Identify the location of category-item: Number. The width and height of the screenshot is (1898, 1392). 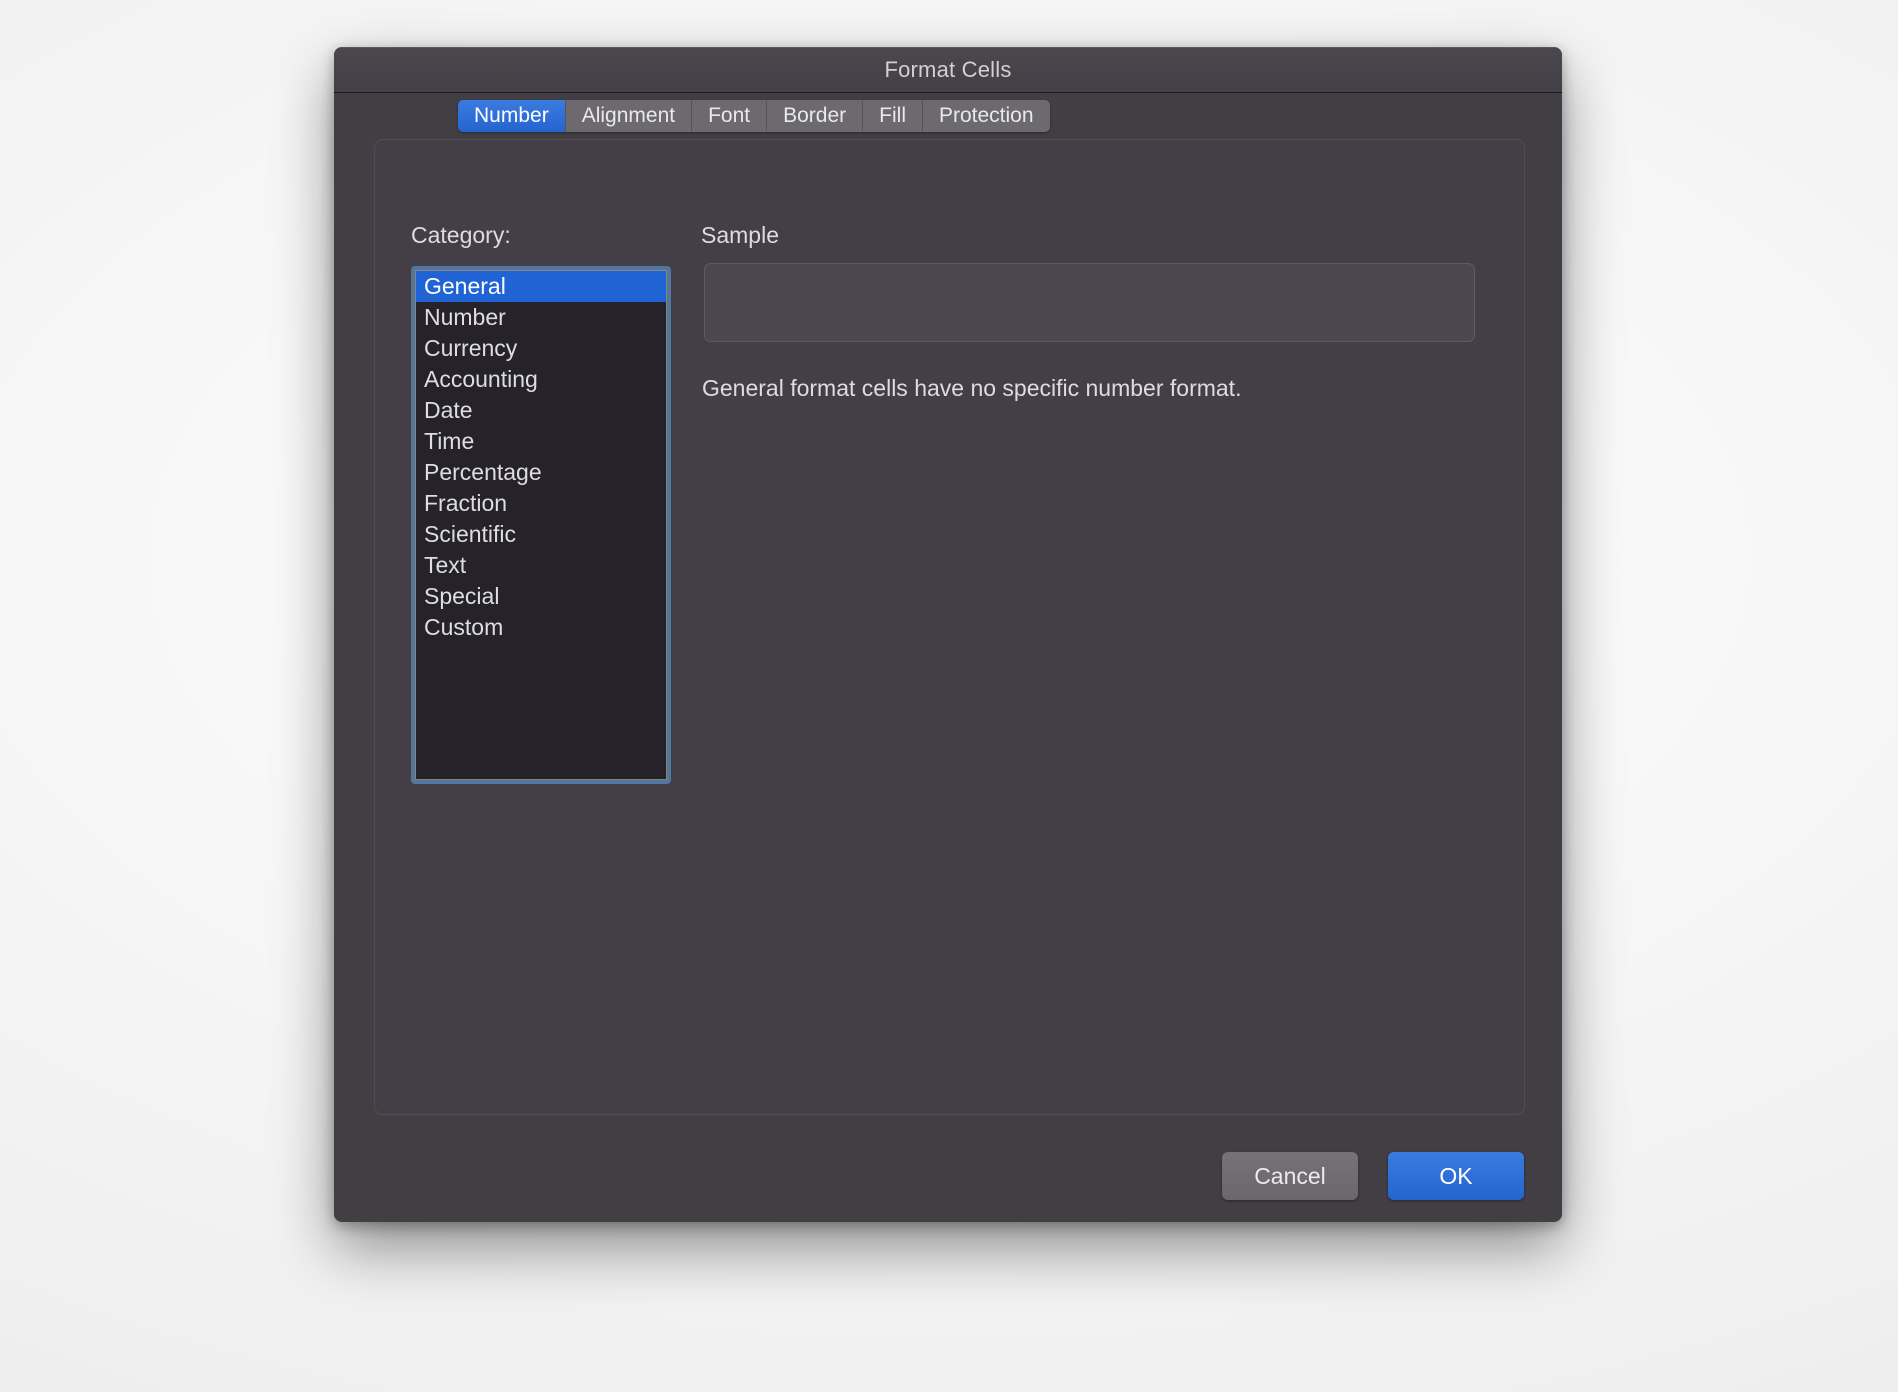
(541, 317).